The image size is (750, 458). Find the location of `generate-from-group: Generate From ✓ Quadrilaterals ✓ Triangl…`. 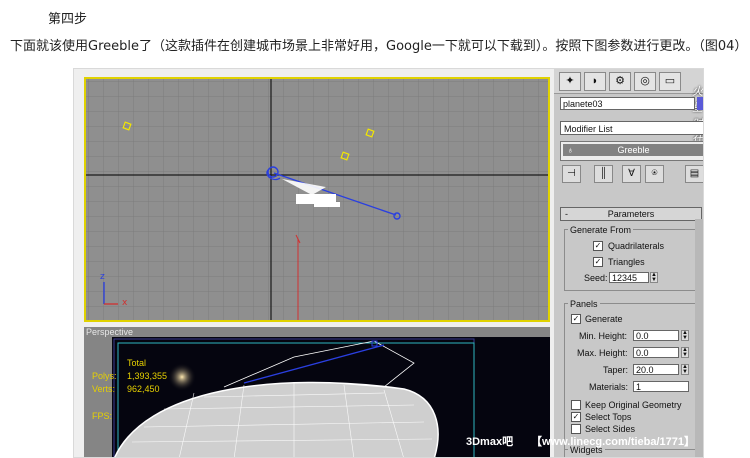

generate-from-group: Generate From ✓ Quadrilaterals ✓ Triangl… is located at coordinates (630, 258).